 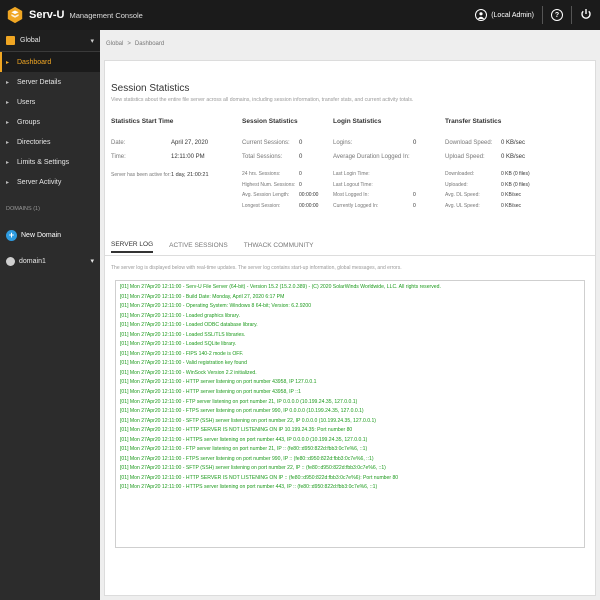 I want to click on page-title: Session Statistics, so click(x=150, y=88).